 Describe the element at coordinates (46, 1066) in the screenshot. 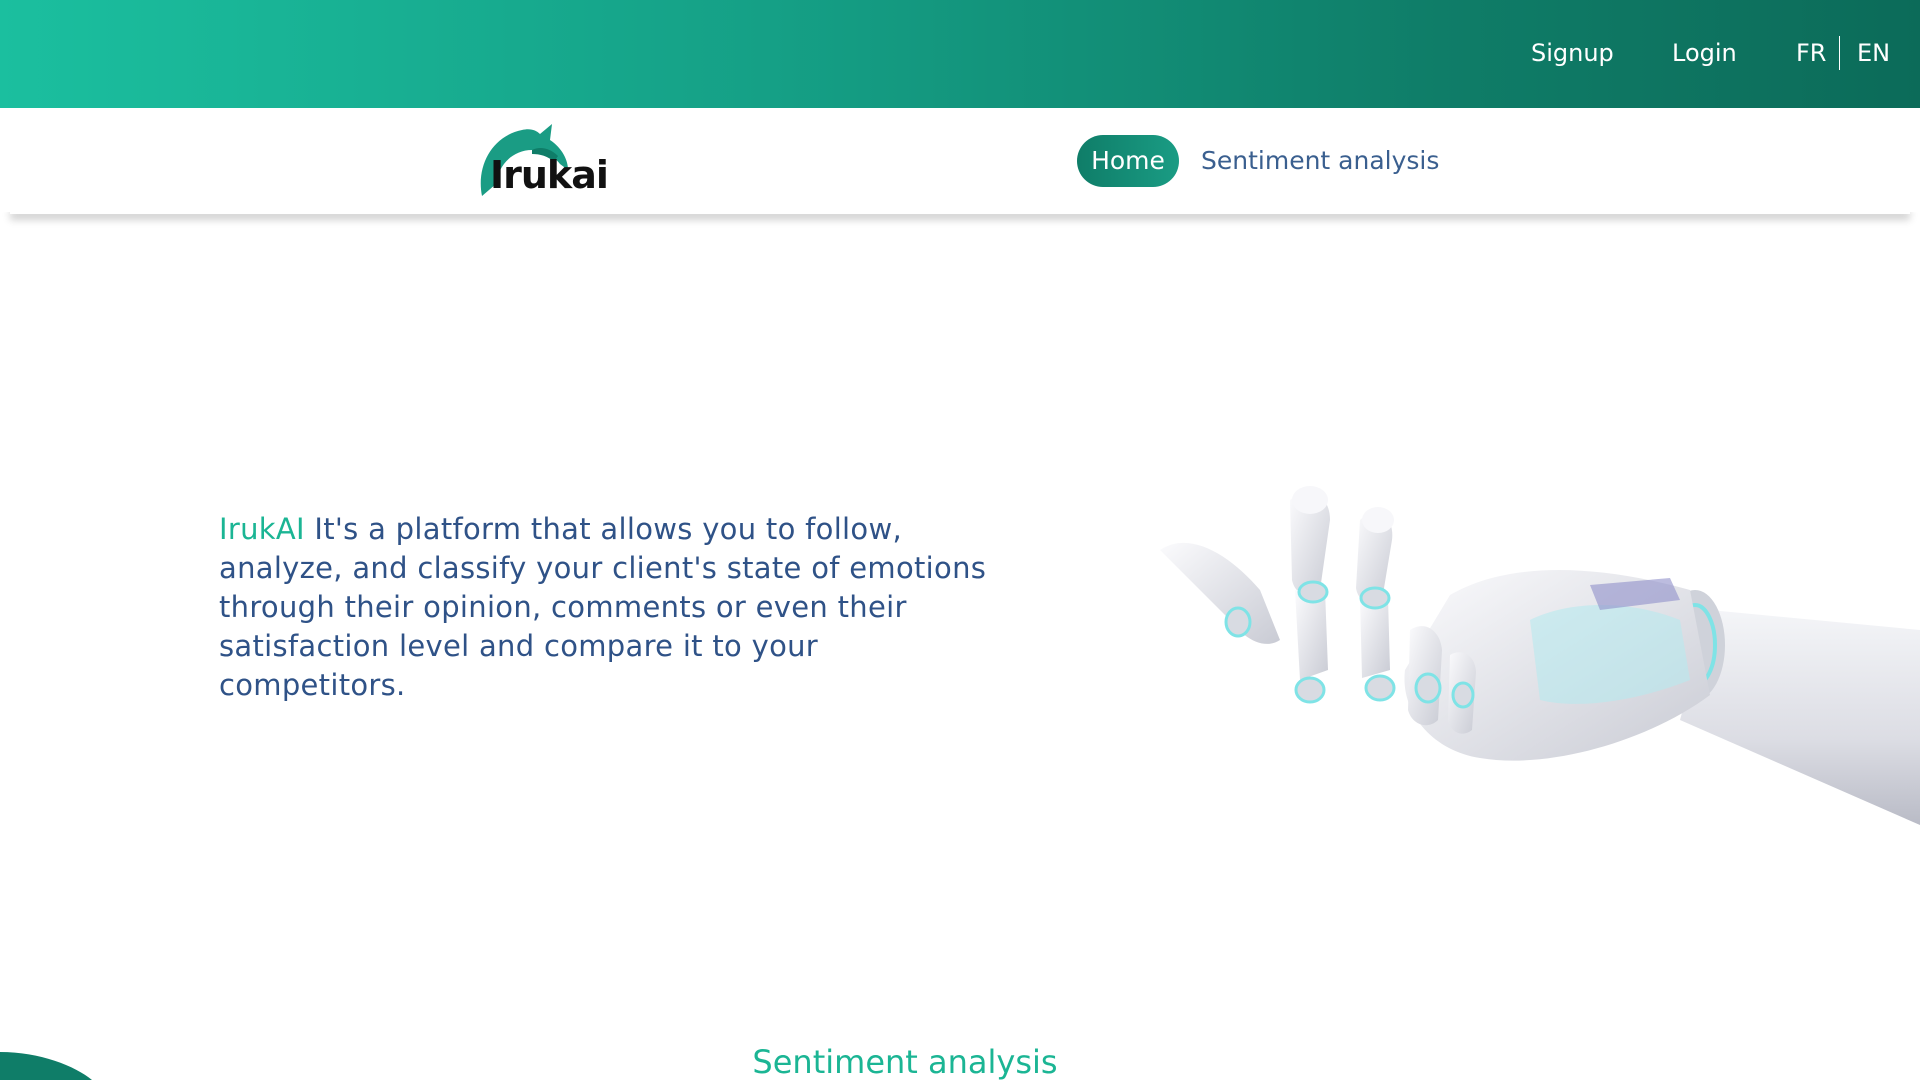

I see `decorative-wave-shape` at that location.